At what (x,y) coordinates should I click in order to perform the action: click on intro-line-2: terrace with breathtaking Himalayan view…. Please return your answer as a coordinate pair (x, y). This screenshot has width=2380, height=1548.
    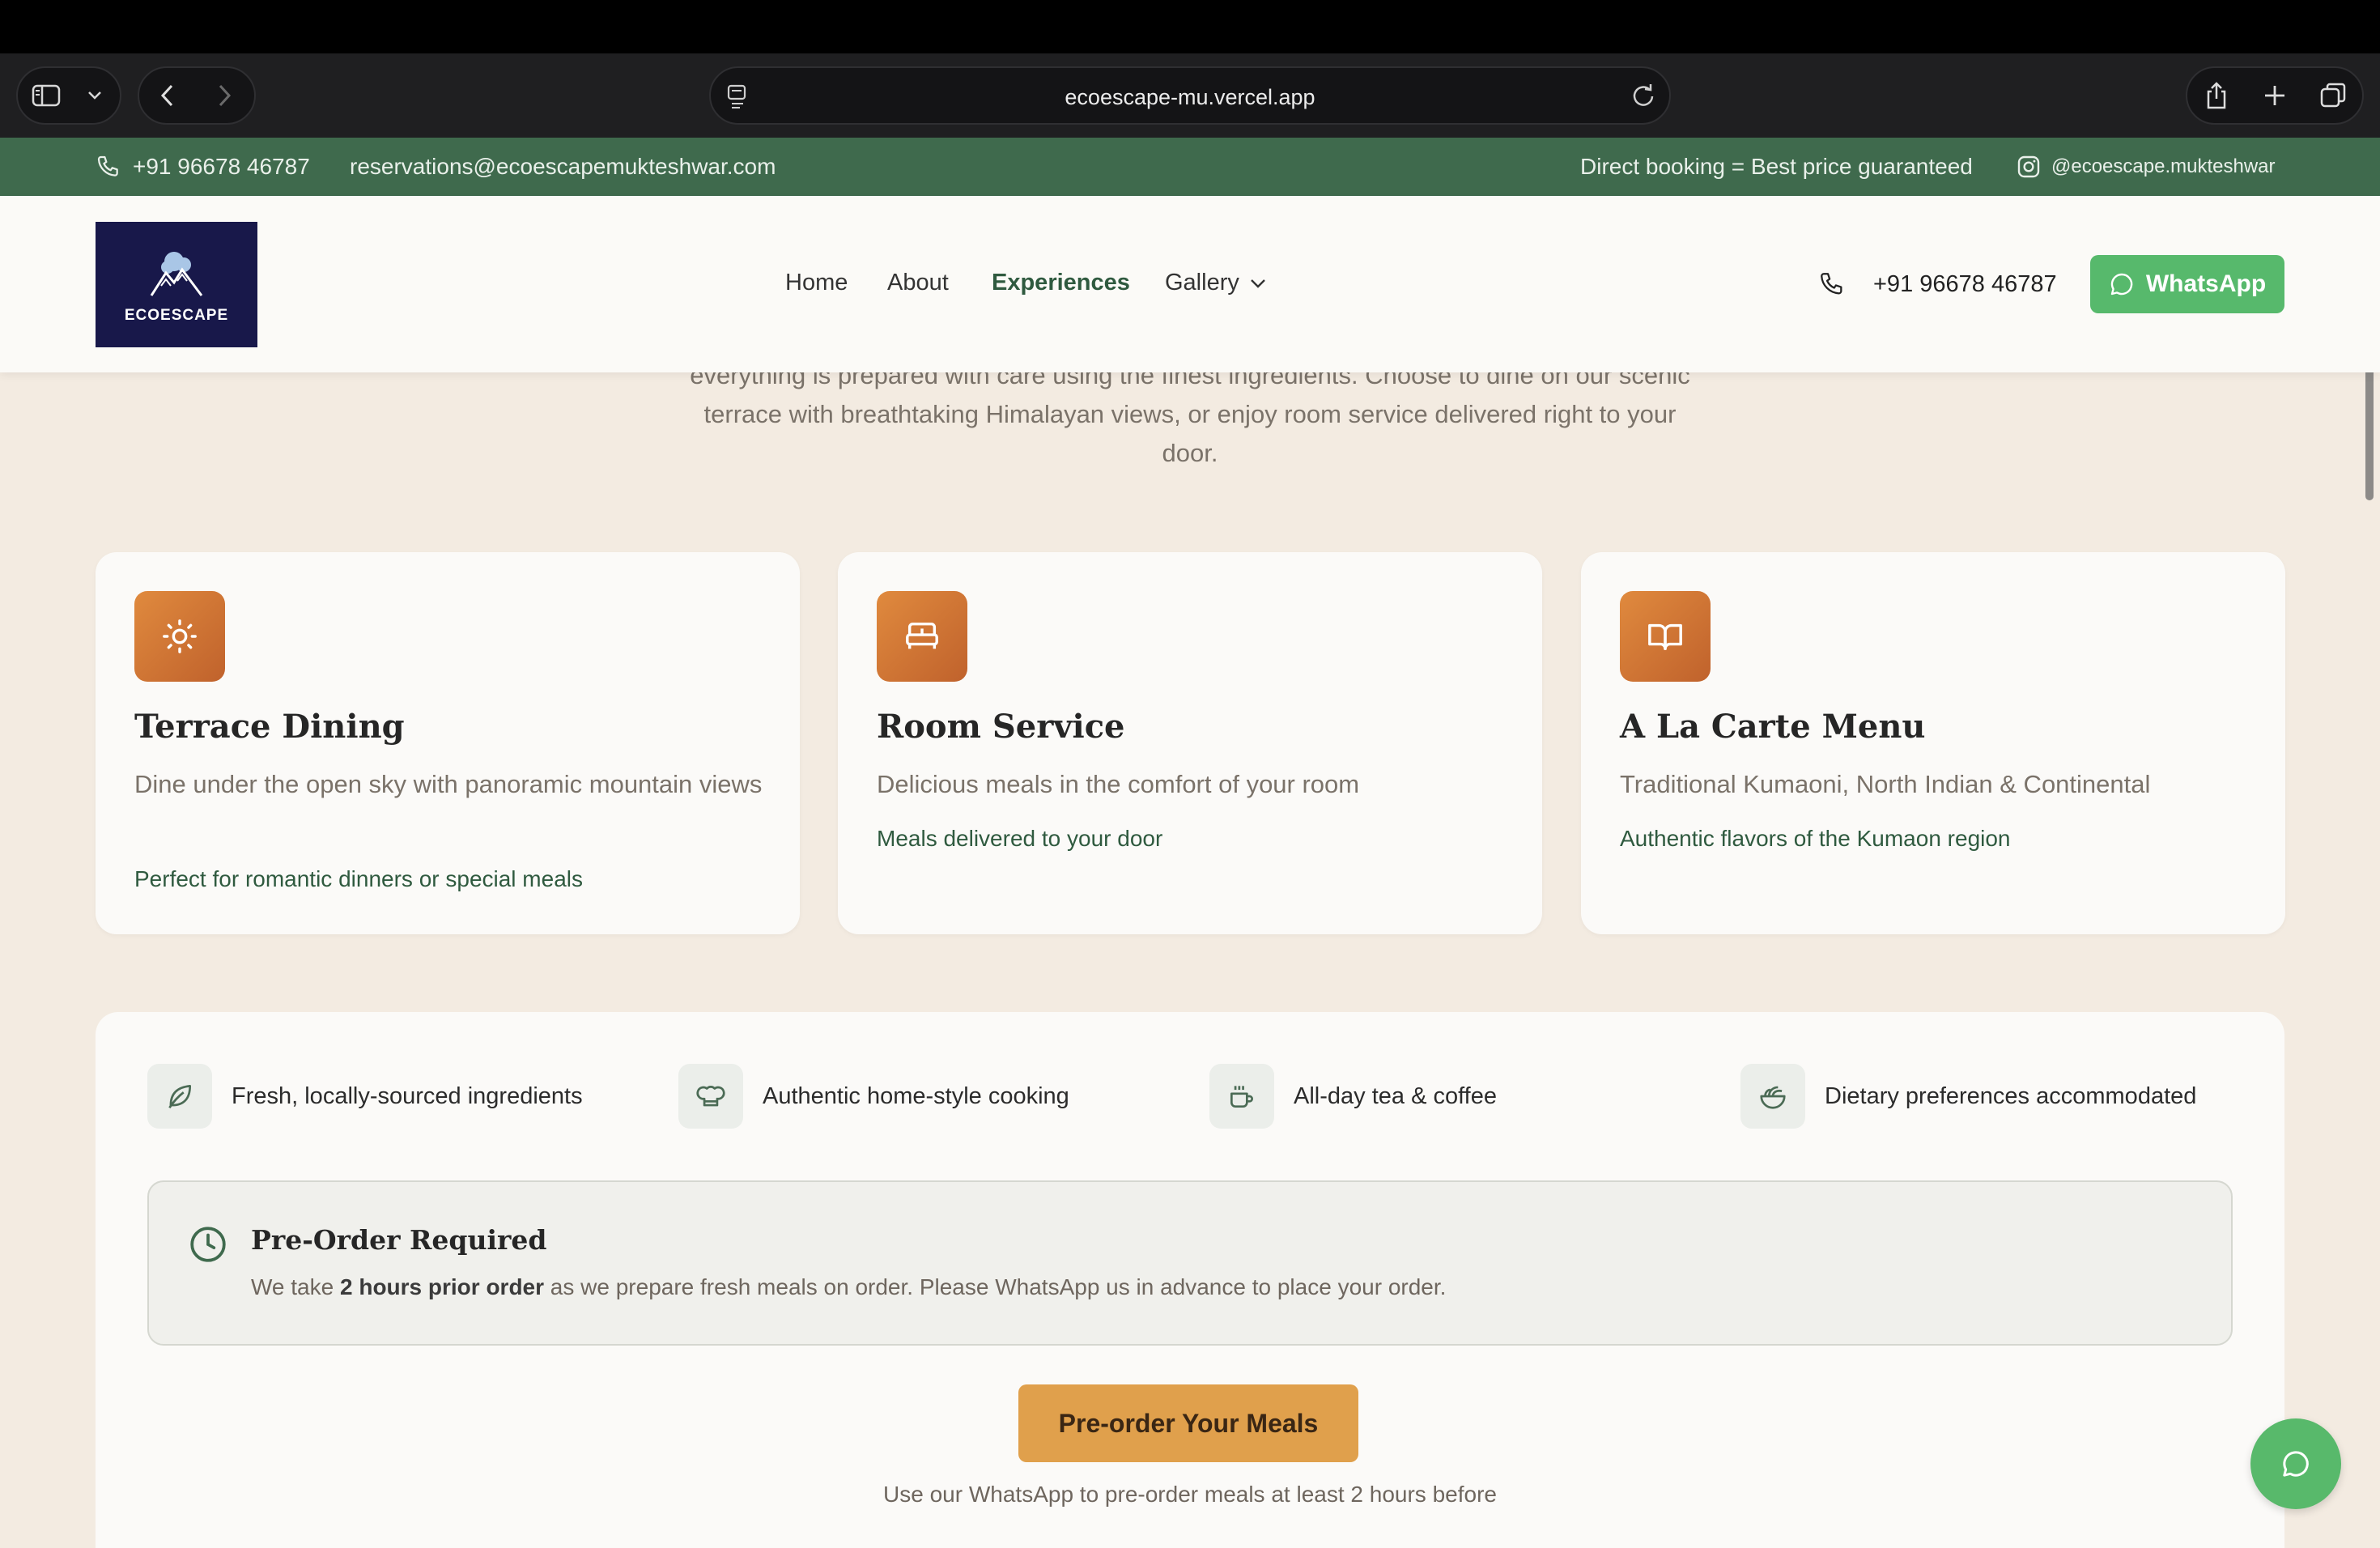
    Looking at the image, I should click on (1190, 414).